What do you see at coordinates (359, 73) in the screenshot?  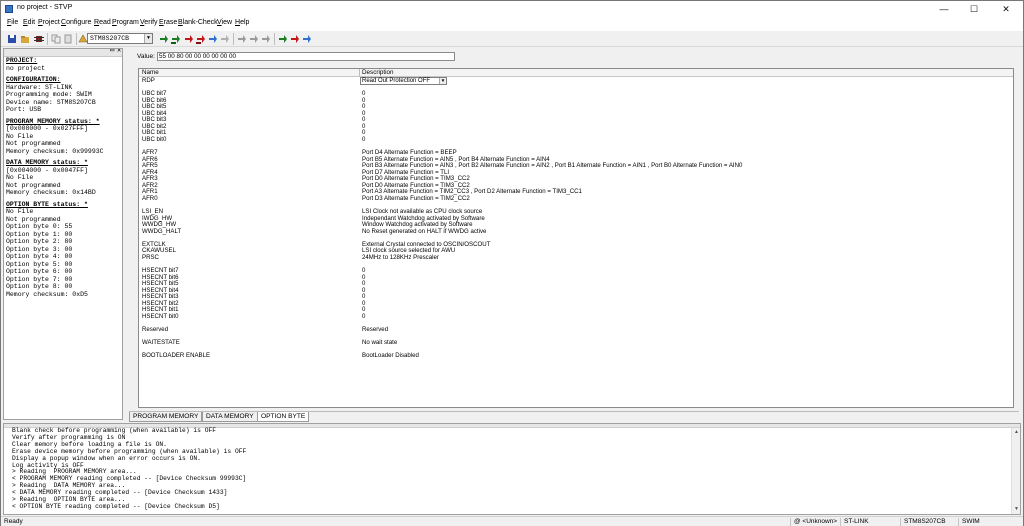 I see `column-divider` at bounding box center [359, 73].